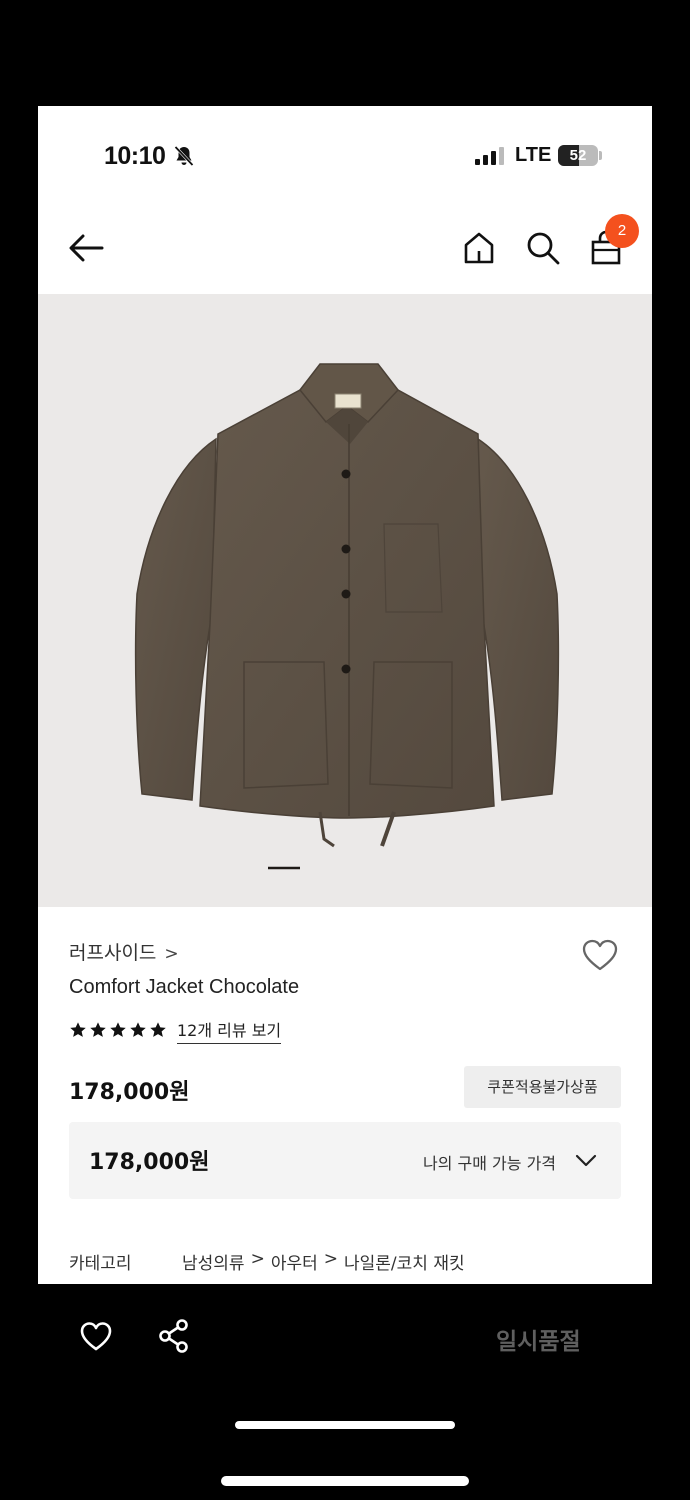 This screenshot has width=690, height=1500. Describe the element at coordinates (149, 1162) in the screenshot. I see `my-price-value: 178,000원` at that location.